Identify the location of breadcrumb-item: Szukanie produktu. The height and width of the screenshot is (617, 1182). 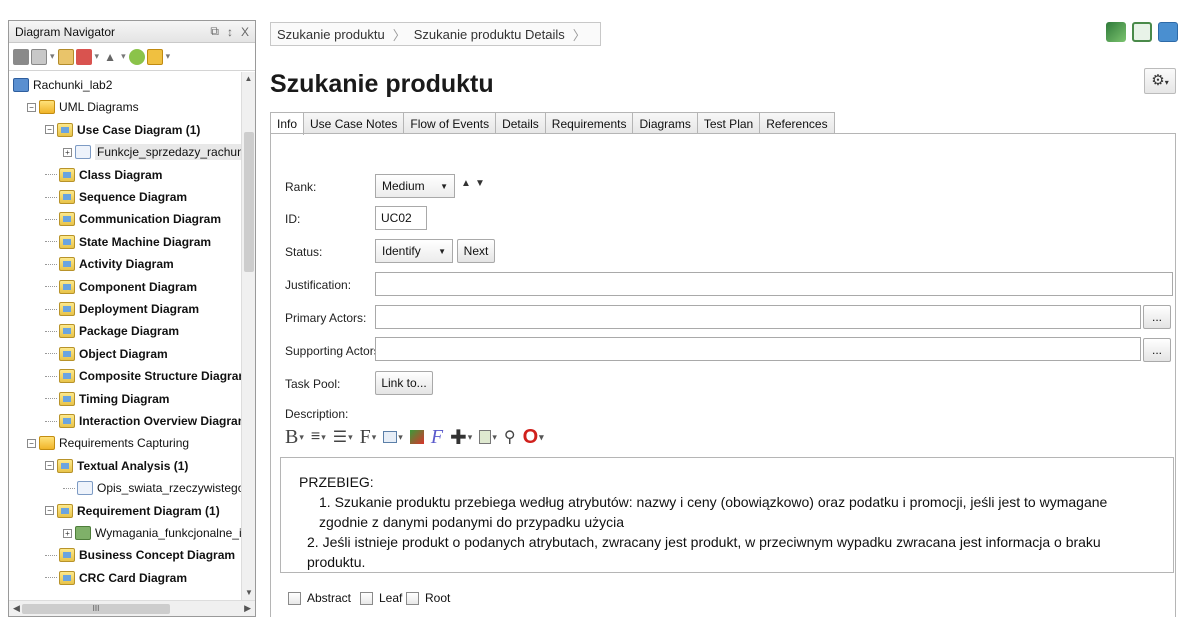
(331, 34).